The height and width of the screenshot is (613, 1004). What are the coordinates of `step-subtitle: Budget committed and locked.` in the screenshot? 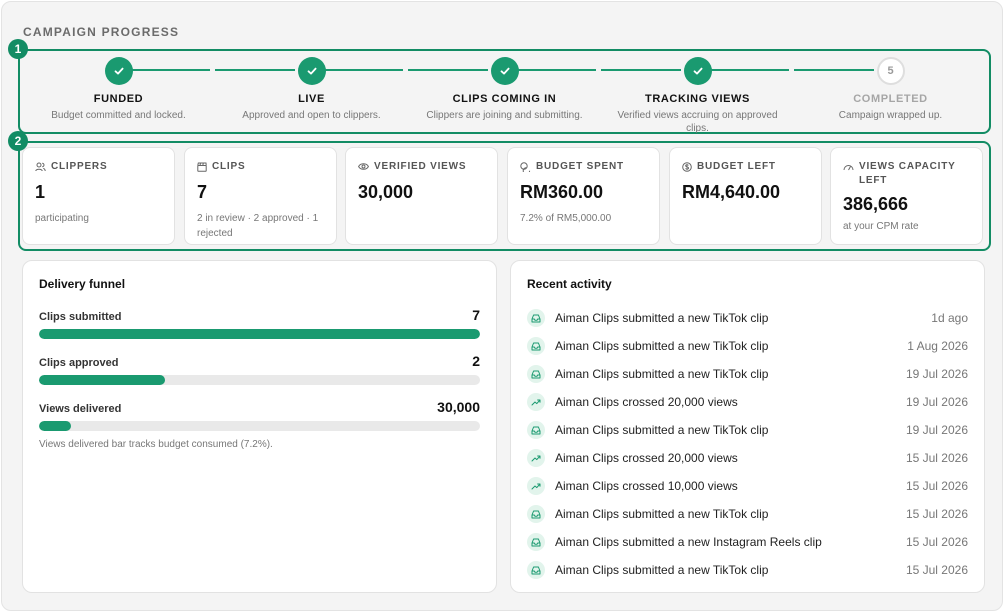 It's located at (118, 115).